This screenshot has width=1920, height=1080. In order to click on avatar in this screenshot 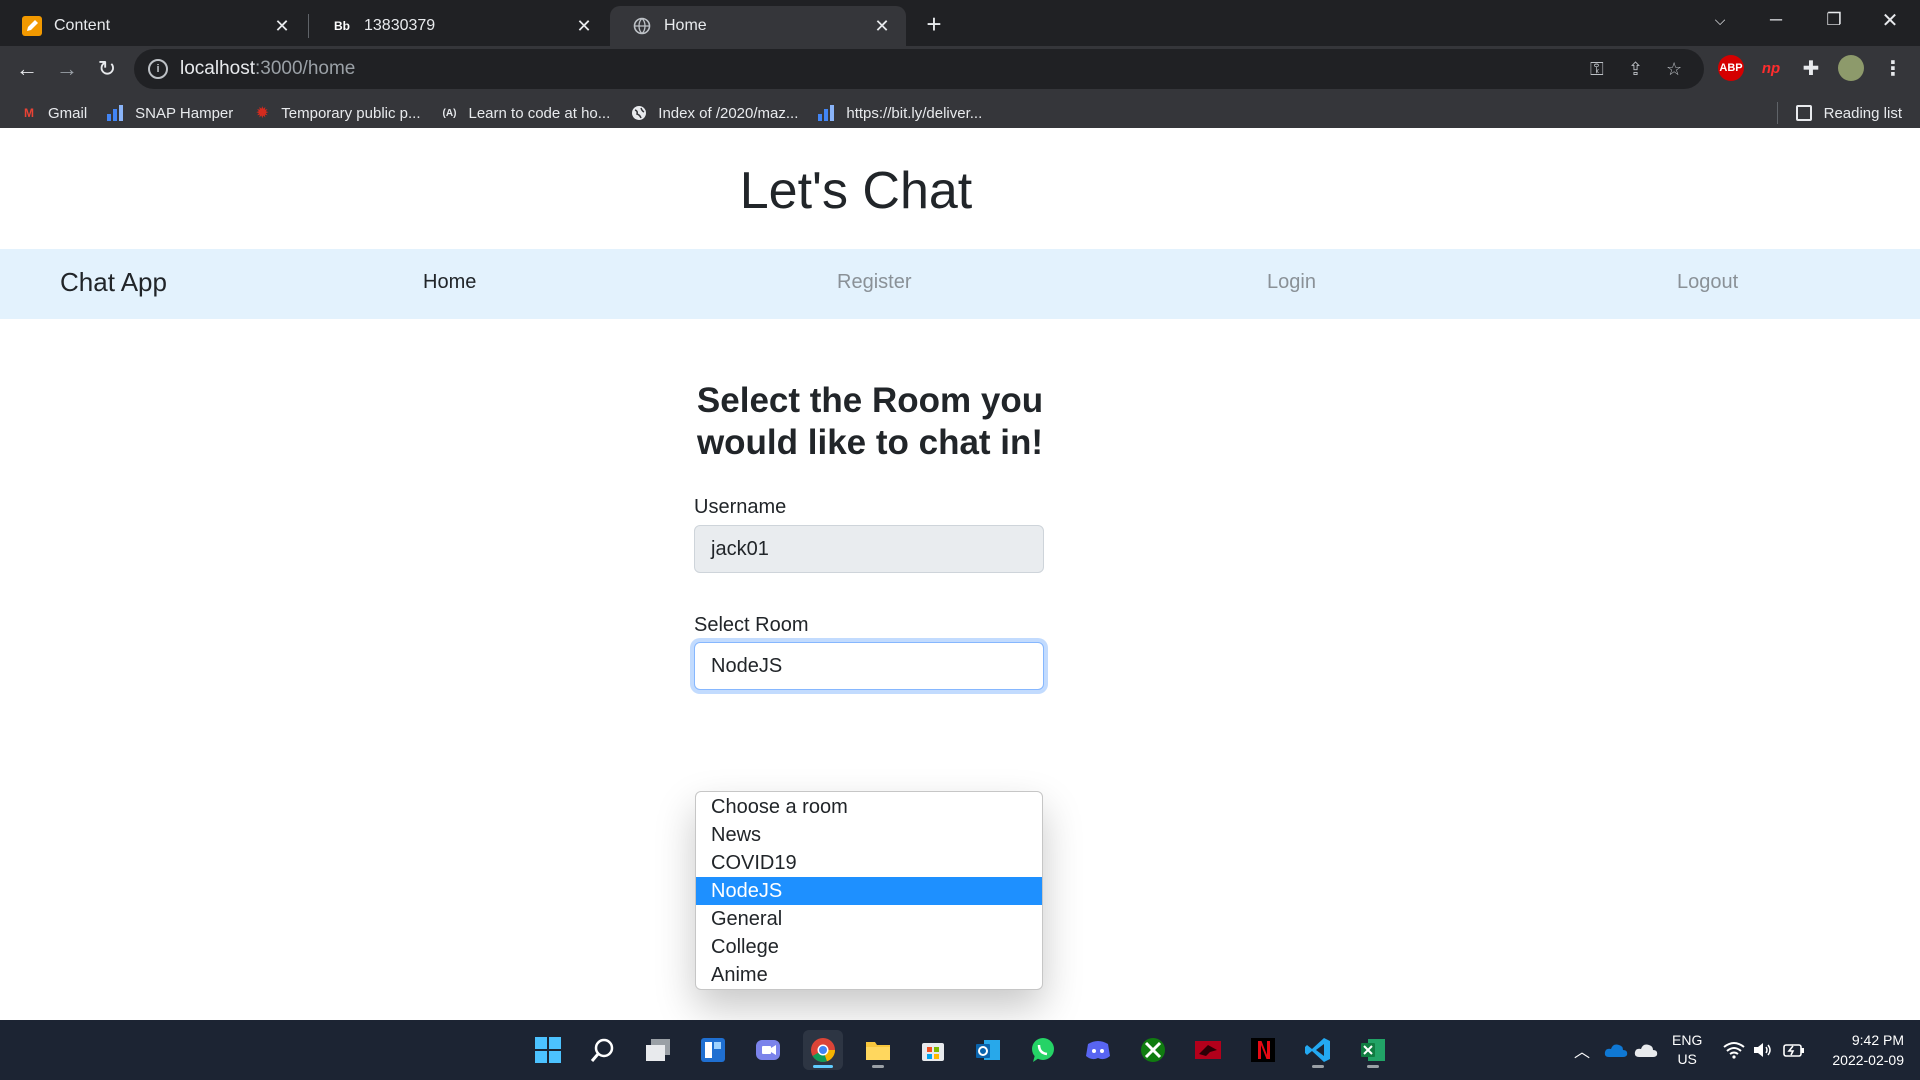, I will do `click(1851, 68)`.